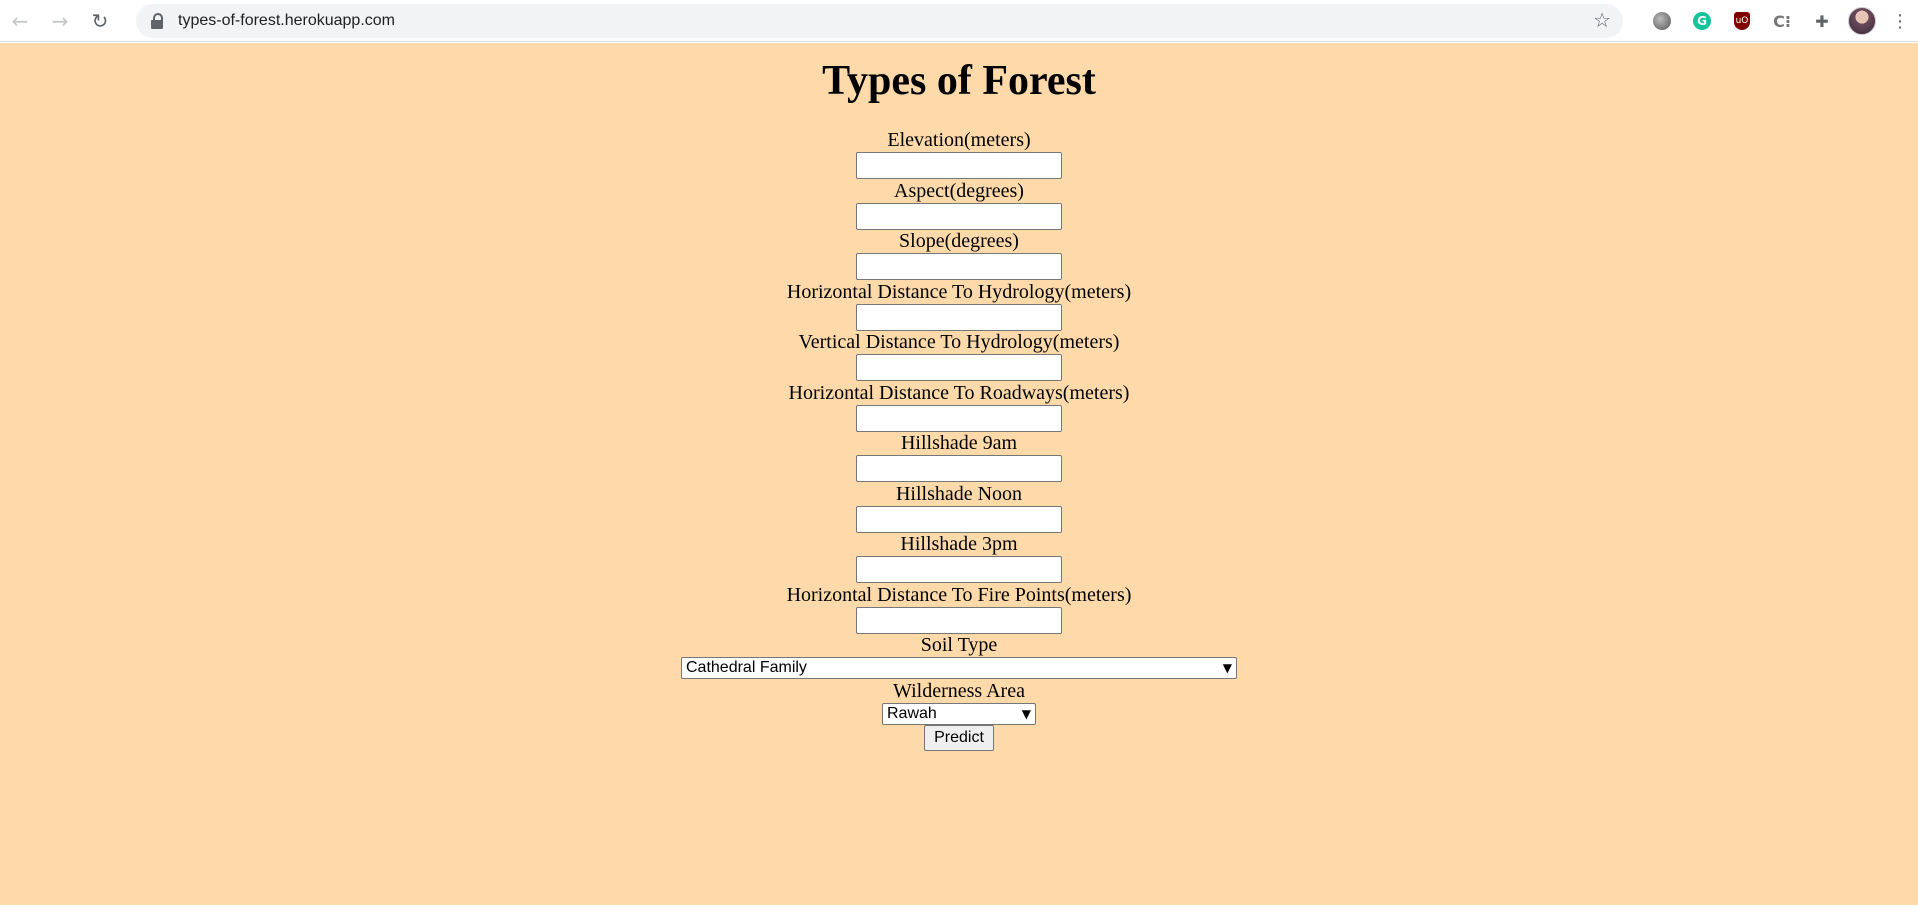 The image size is (1918, 907). I want to click on horizontal-fire-points-input, so click(959, 620).